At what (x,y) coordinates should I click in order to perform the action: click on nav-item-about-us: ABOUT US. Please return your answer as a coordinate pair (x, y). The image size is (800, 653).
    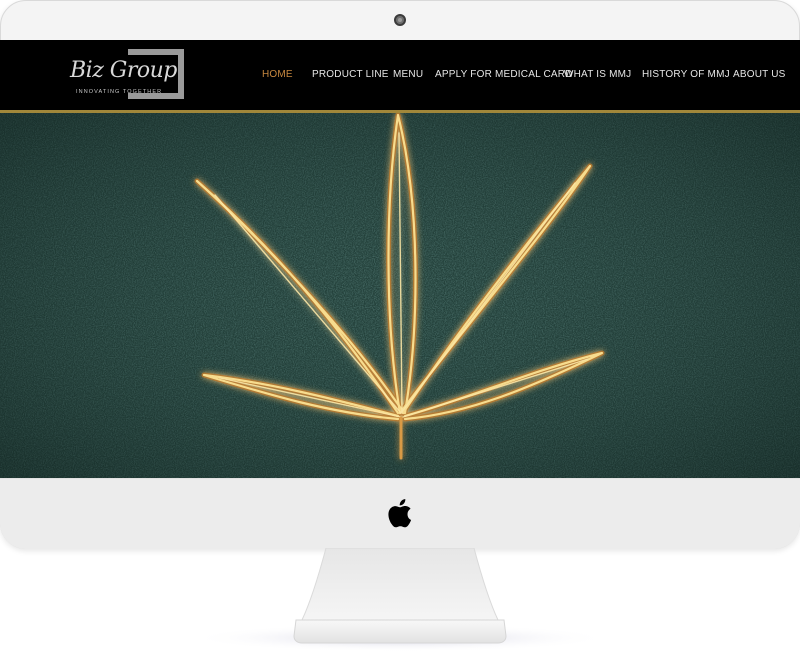
    Looking at the image, I should click on (759, 74).